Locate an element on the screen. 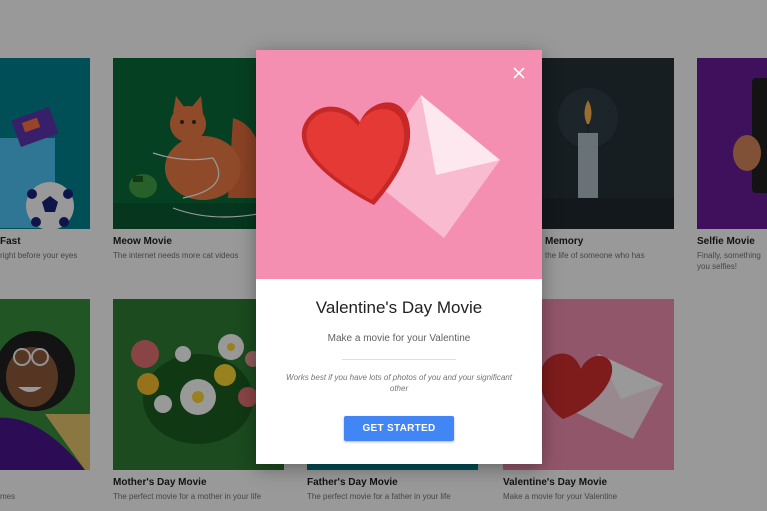 The image size is (767, 511). heart-envelope-illustration is located at coordinates (400, 166).